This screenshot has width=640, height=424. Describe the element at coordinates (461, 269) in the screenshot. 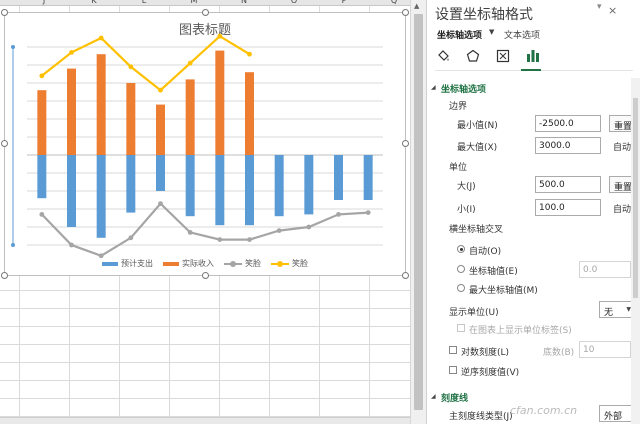

I see `radio-axis-value` at that location.